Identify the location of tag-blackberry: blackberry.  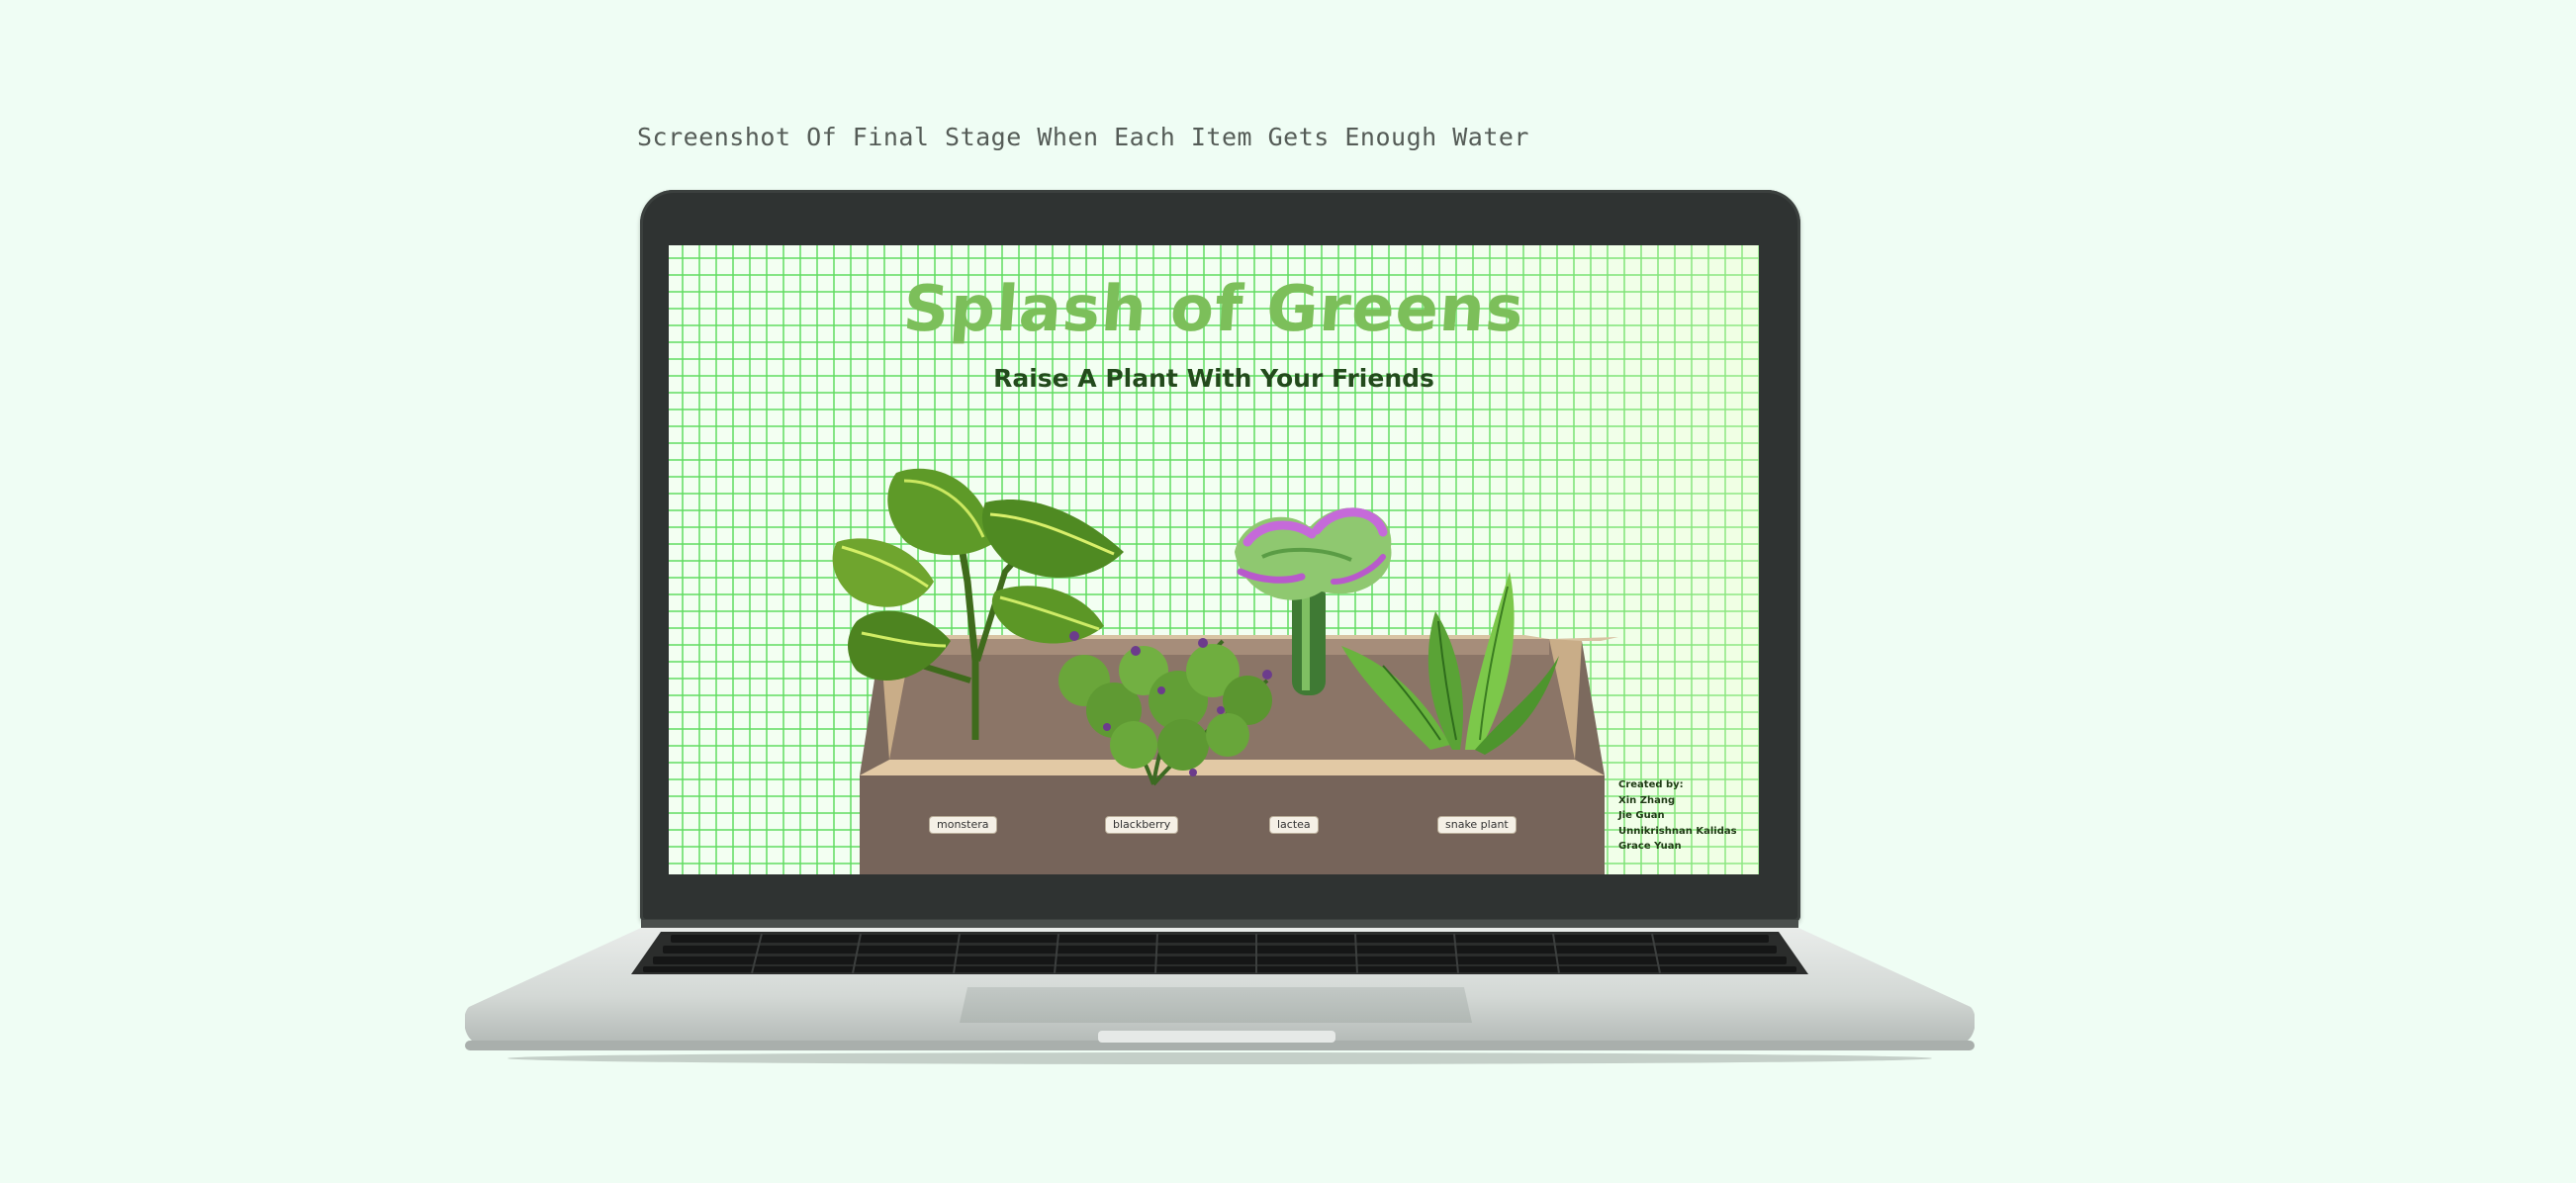
(1142, 825).